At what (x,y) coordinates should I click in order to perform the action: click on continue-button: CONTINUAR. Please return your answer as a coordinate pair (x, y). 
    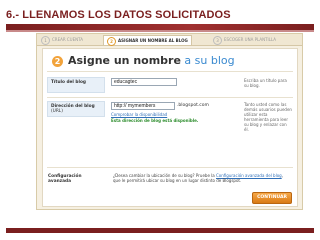
    Looking at the image, I should click on (272, 198).